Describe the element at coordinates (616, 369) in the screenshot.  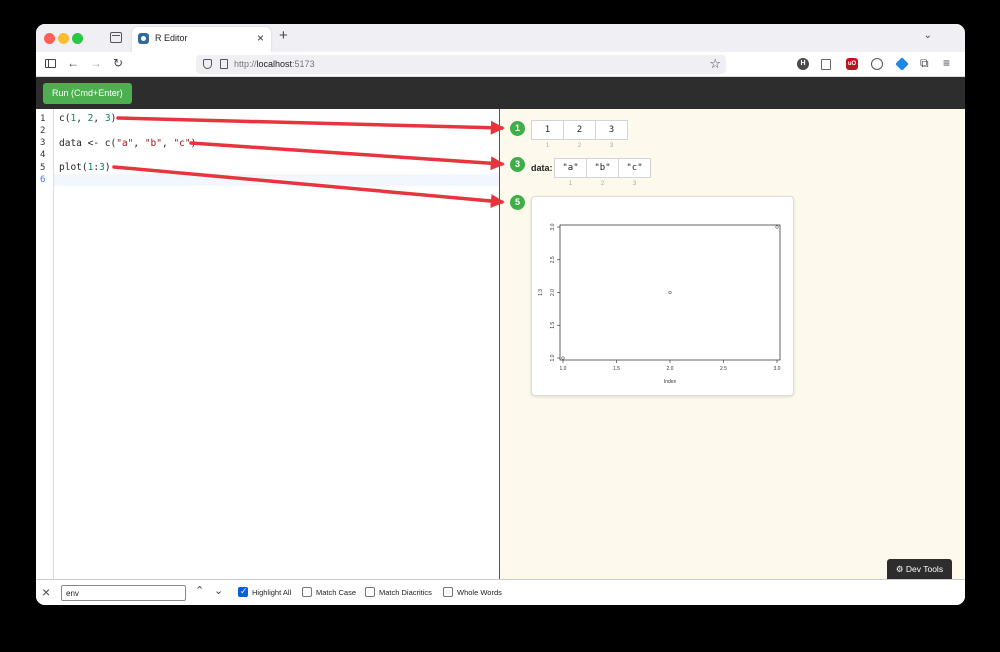
I see `x-tick-label: 1.5` at that location.